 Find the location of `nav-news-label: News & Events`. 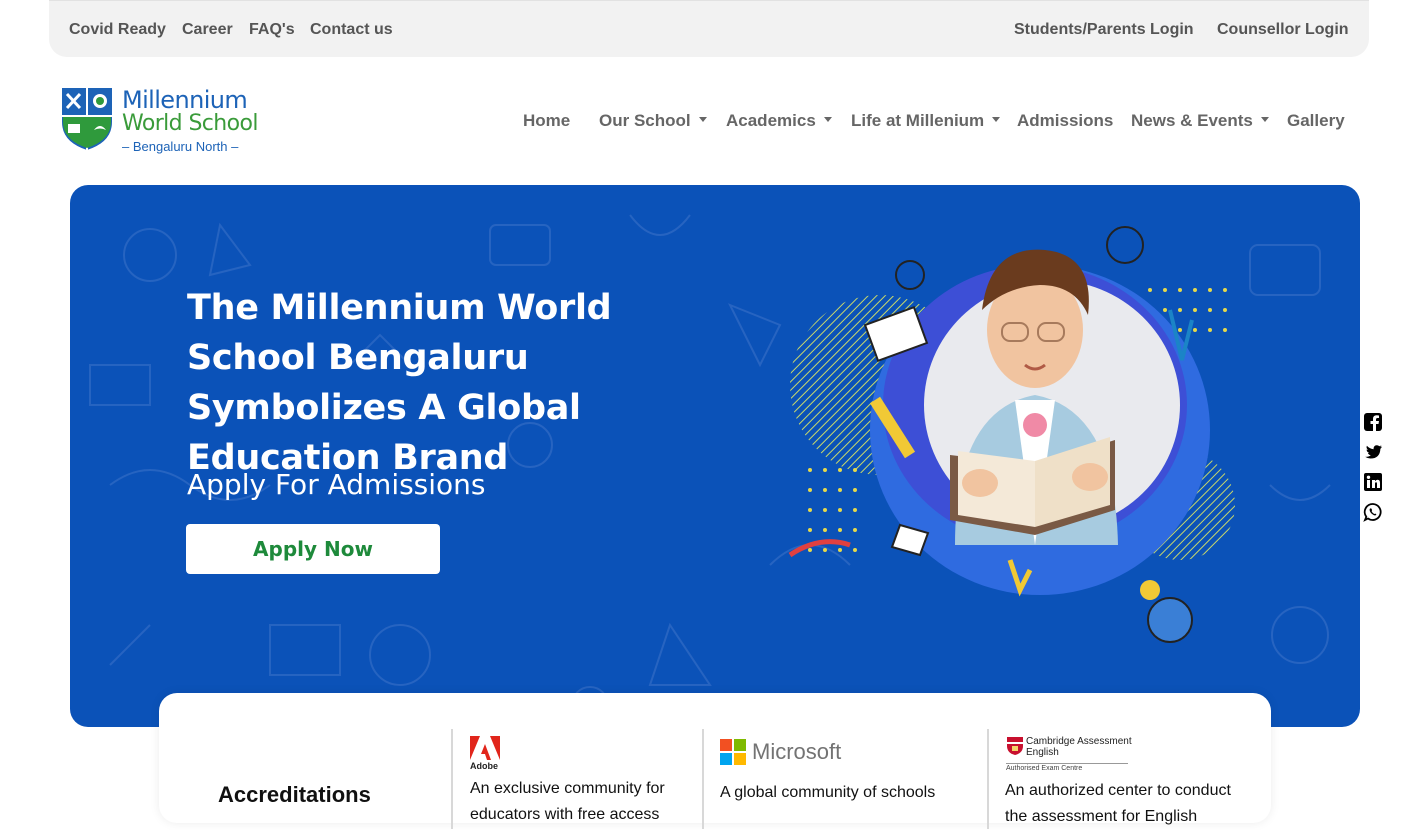

nav-news-label: News & Events is located at coordinates (1192, 120).